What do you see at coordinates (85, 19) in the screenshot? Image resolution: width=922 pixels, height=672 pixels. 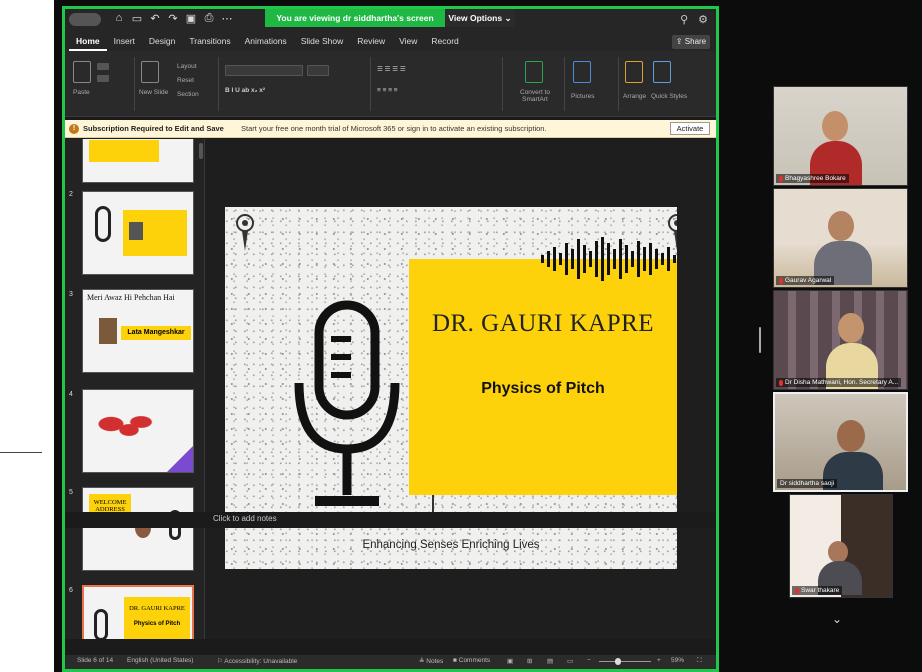 I see `toggle-pill` at bounding box center [85, 19].